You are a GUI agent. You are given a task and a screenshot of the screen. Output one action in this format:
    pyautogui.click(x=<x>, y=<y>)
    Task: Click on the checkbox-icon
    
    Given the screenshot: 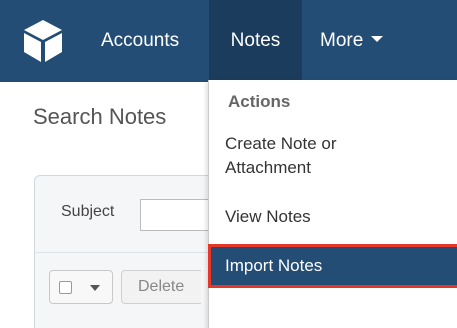 What is the action you would take?
    pyautogui.click(x=65, y=287)
    